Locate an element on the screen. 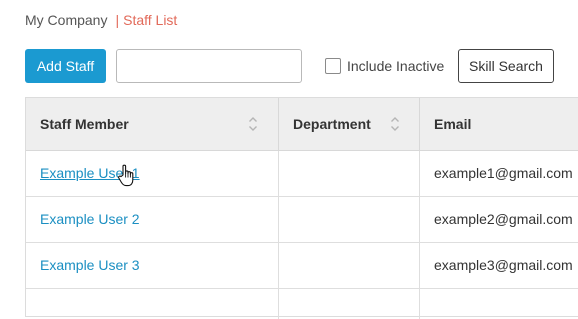 Image resolution: width=578 pixels, height=319 pixels. include-inactive-toggle: Include Inactive is located at coordinates (384, 66).